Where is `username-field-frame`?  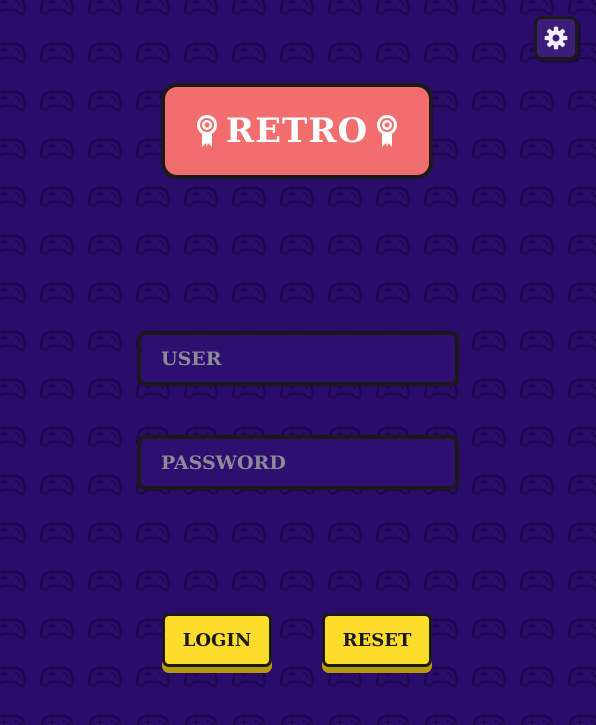
username-field-frame is located at coordinates (298, 358).